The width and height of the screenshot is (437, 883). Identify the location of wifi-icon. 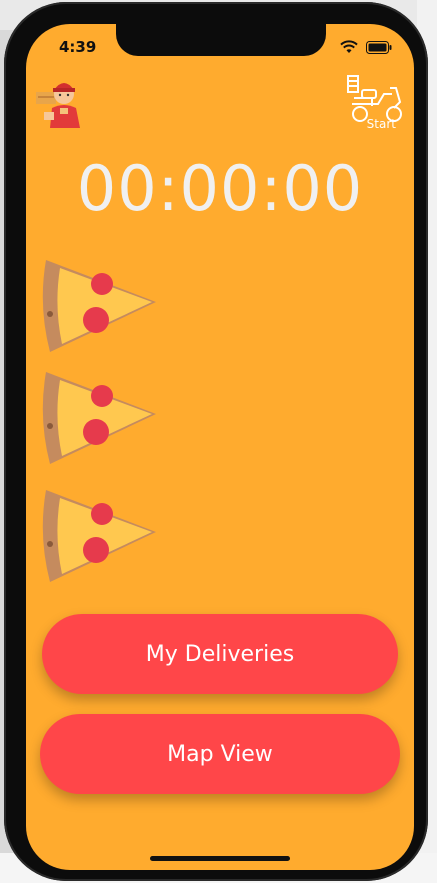
(349, 46).